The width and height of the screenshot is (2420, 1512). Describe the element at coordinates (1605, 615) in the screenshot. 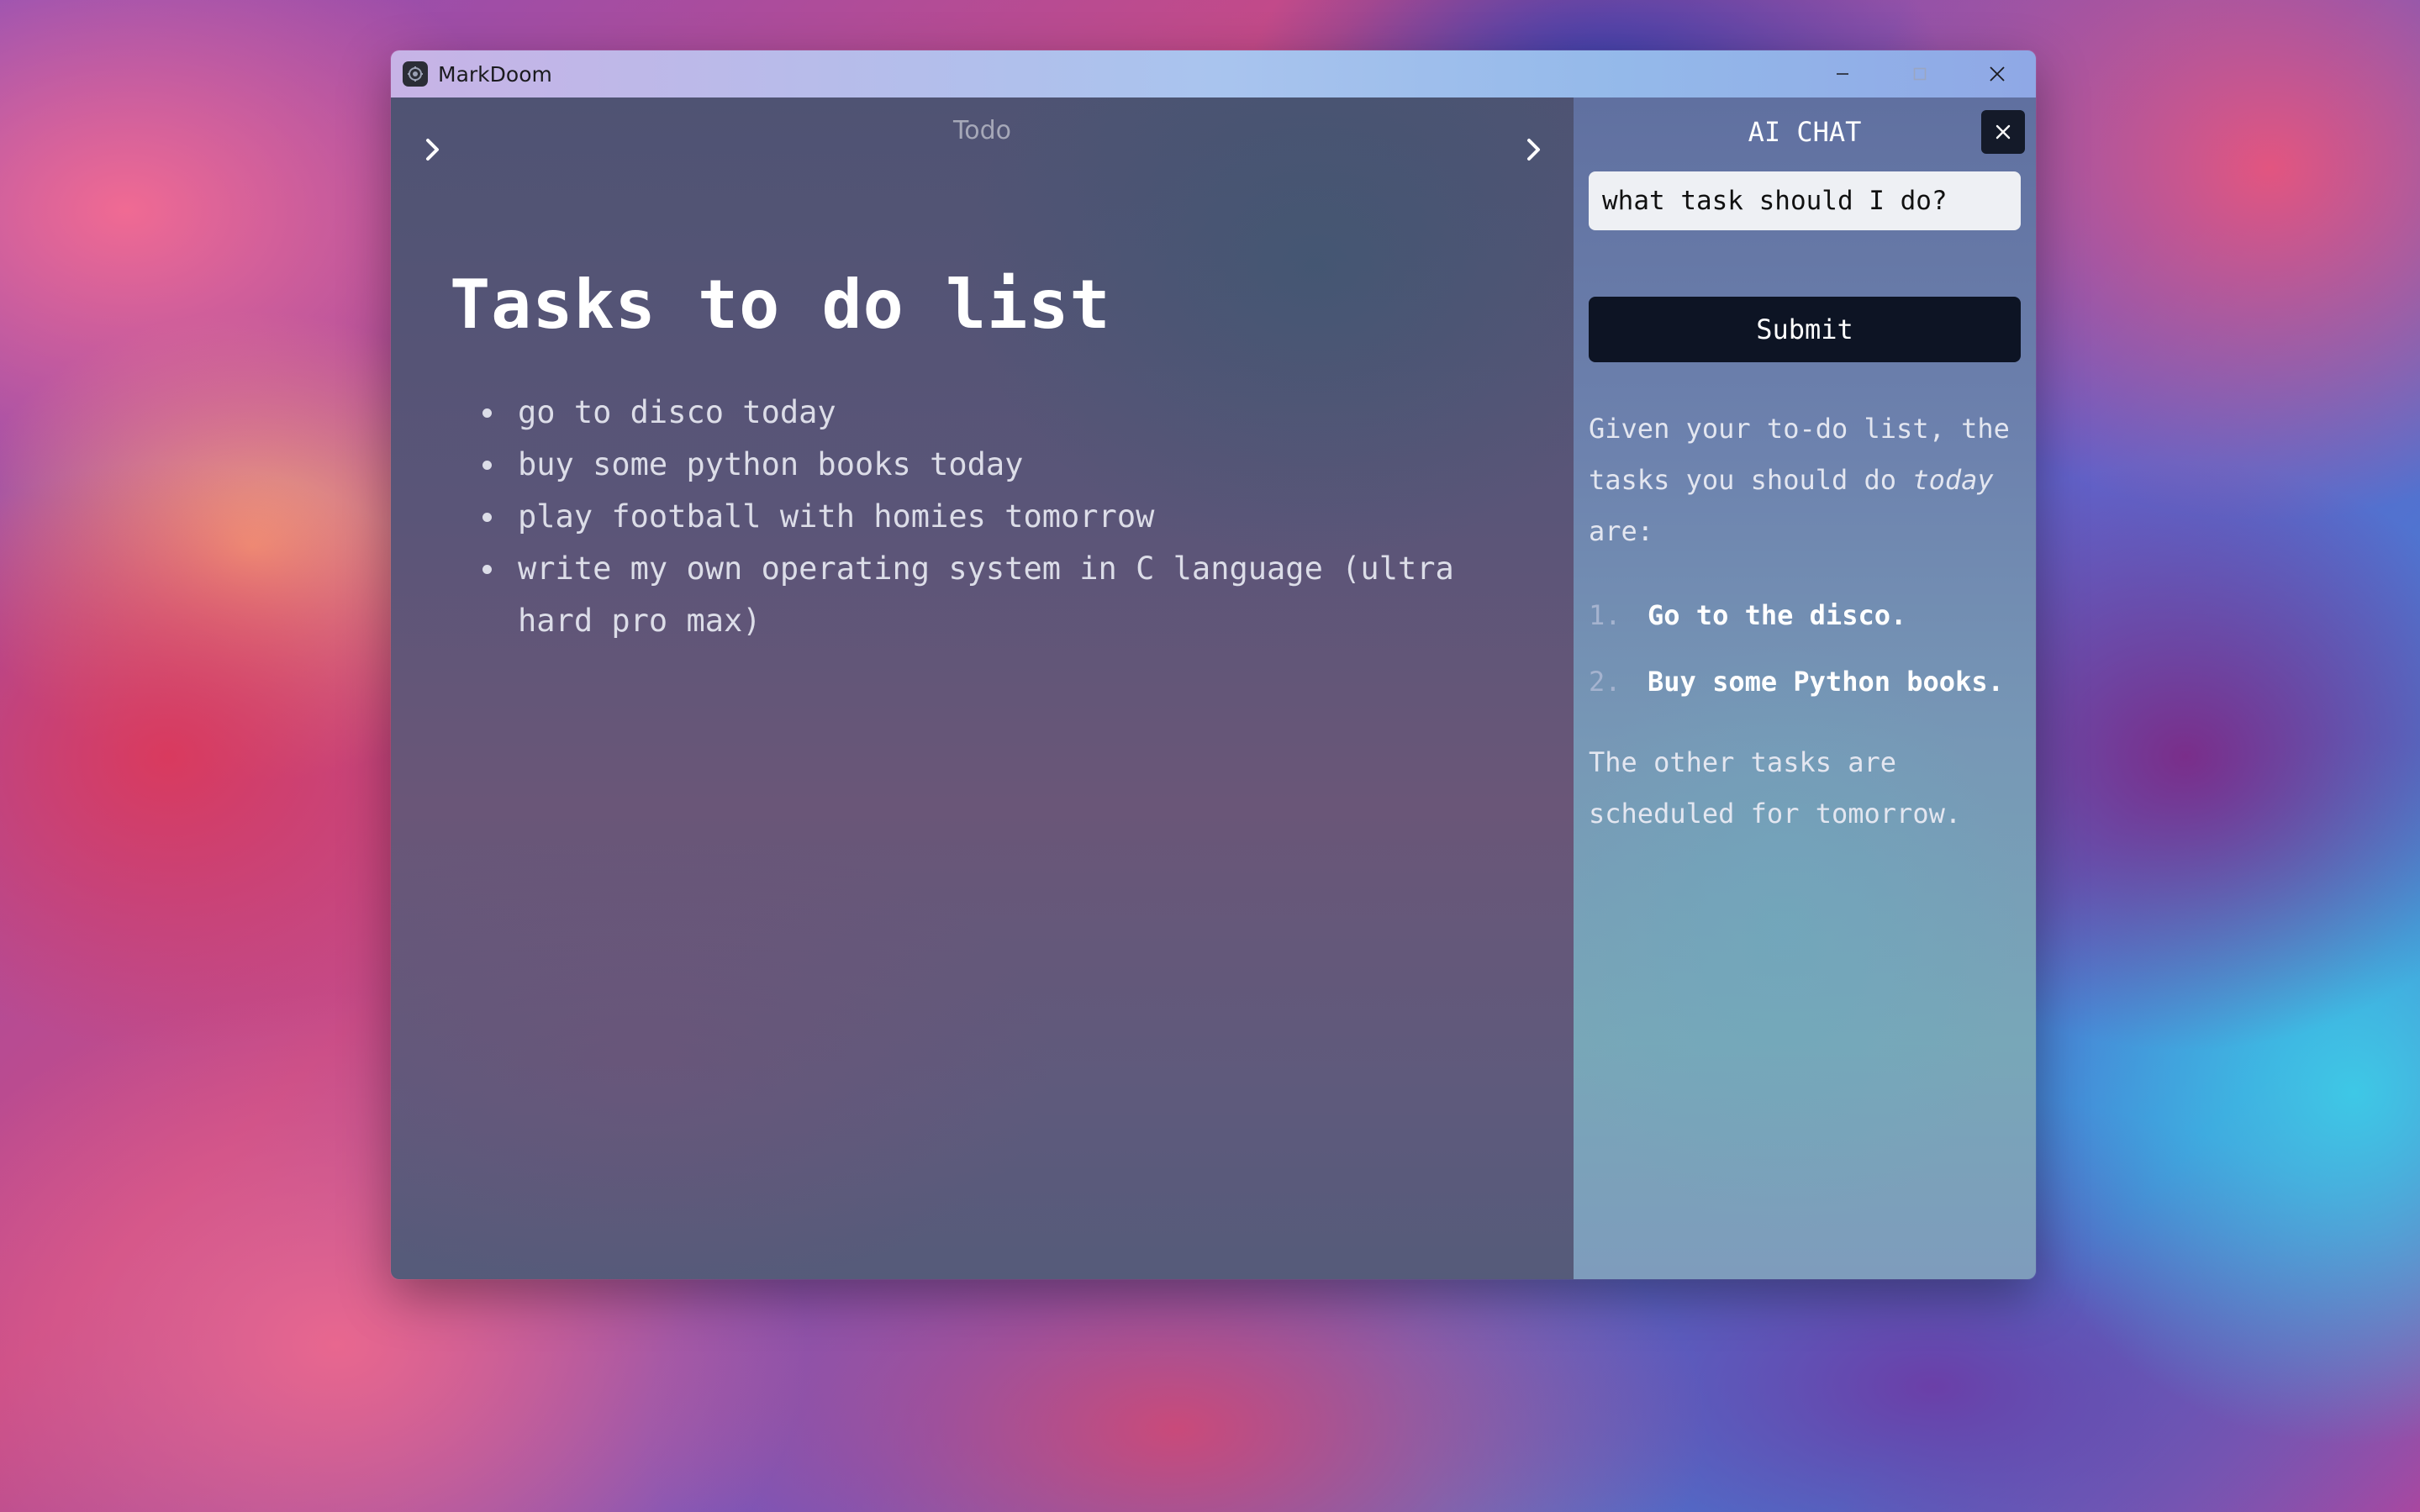

I see `list-number: 1.` at that location.